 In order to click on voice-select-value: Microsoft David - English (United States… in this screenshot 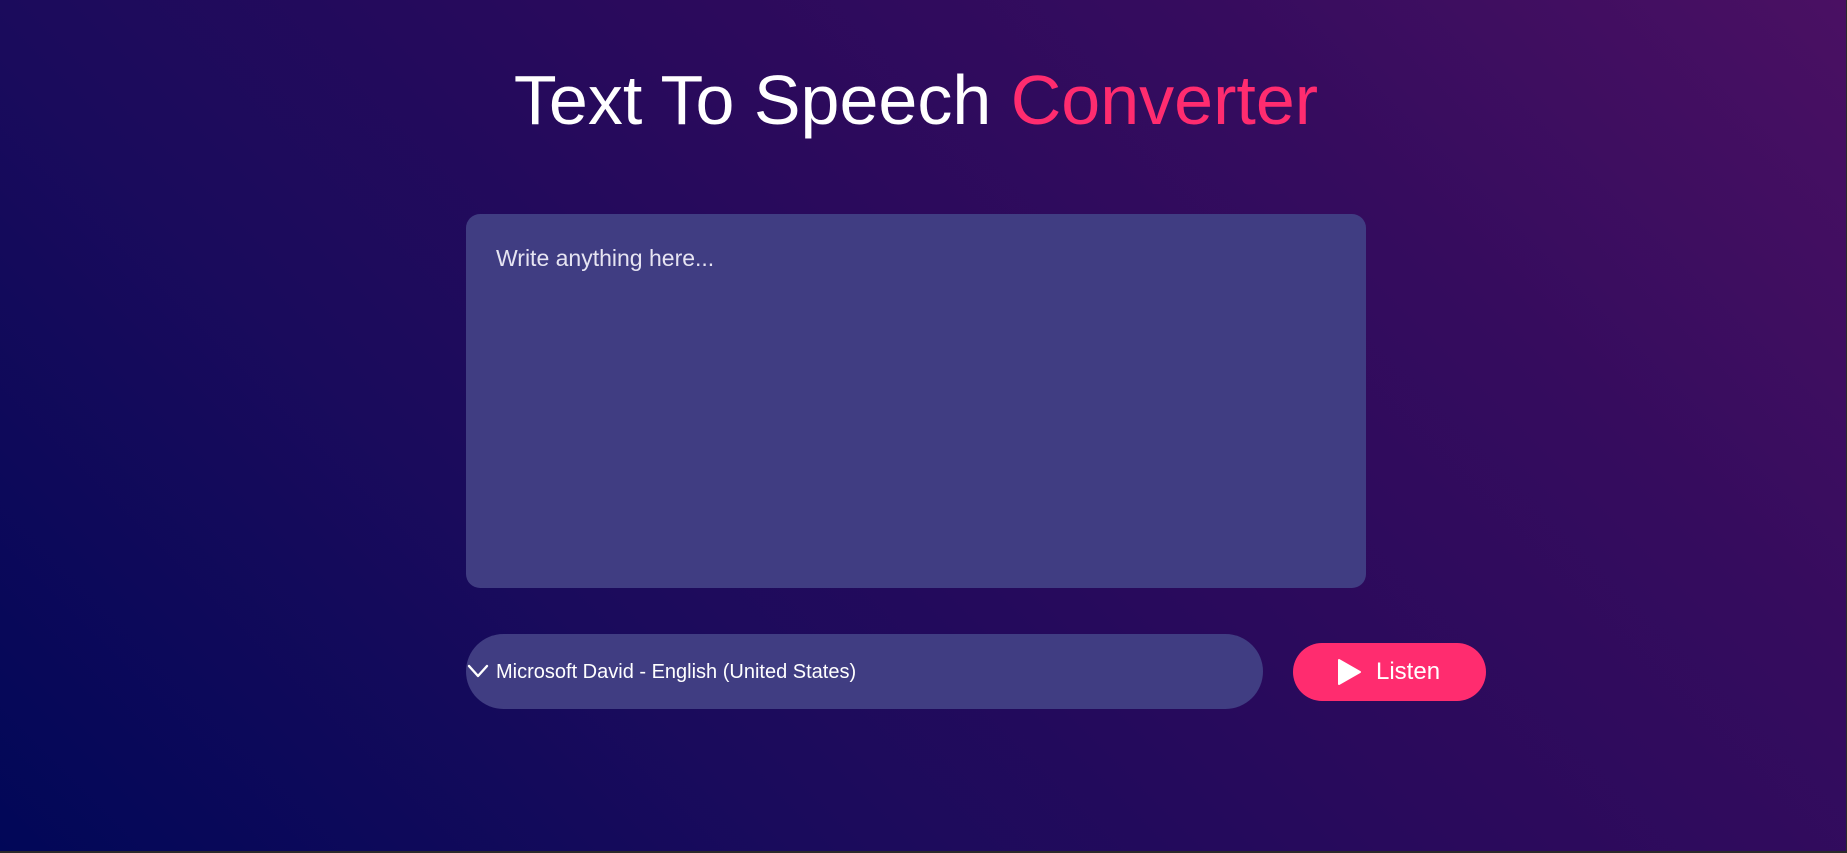, I will do `click(676, 672)`.